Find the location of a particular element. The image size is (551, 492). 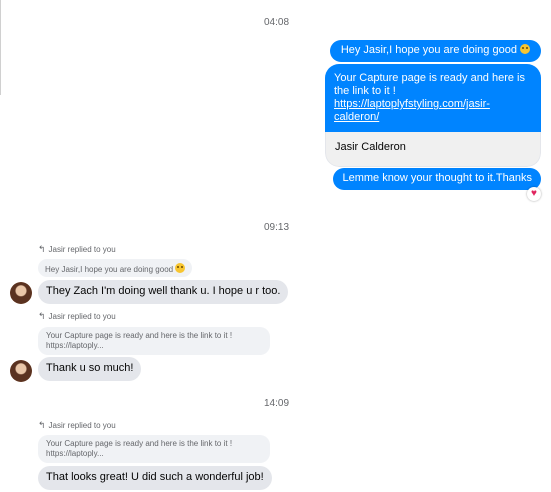

quoted-message: Hey Jasir,I hope you are doing good is located at coordinates (115, 268).